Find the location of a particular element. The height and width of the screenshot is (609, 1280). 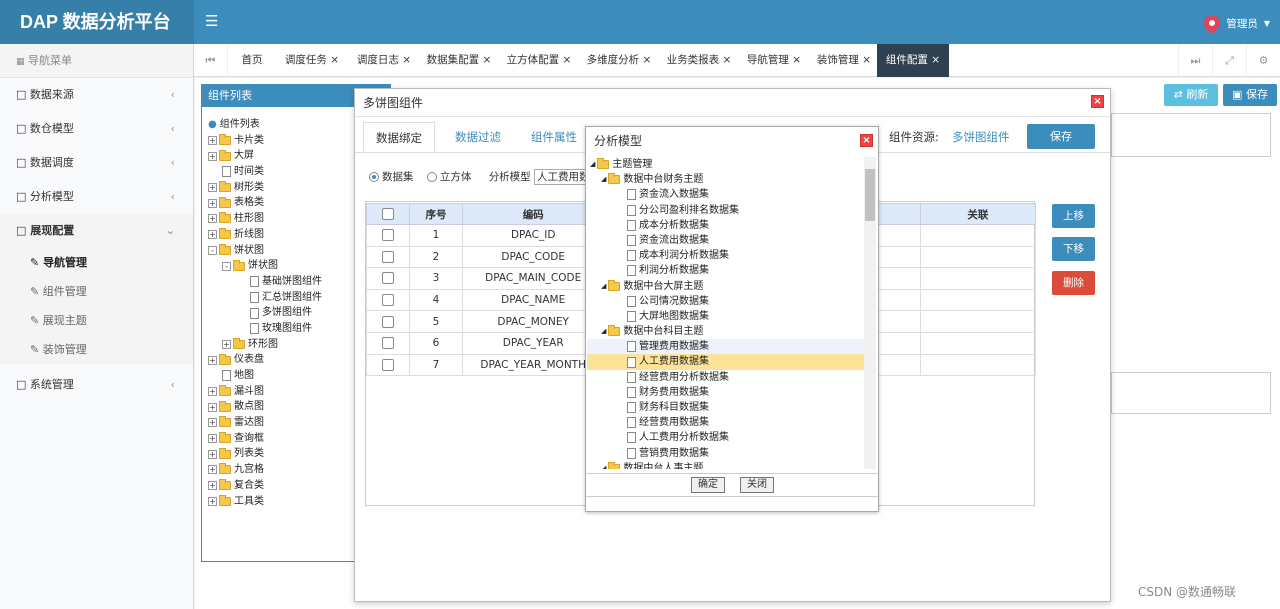

tree-node: + 表格类 is located at coordinates (265, 203).